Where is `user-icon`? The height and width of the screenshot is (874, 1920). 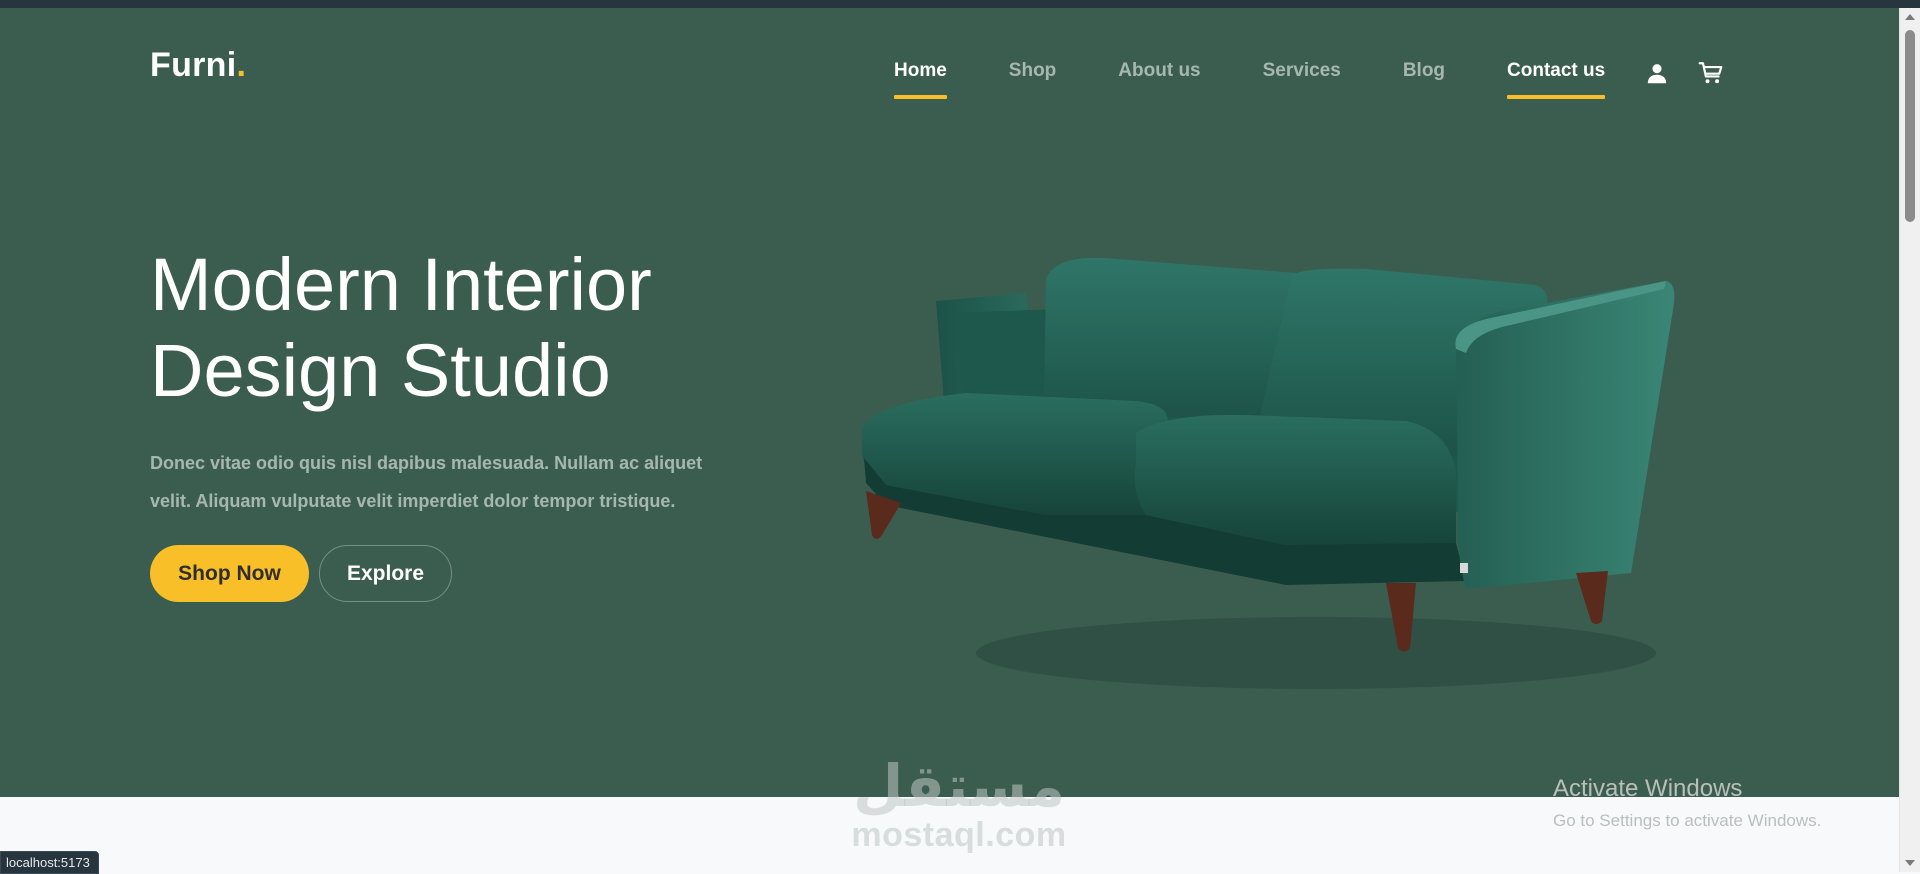
user-icon is located at coordinates (1657, 73).